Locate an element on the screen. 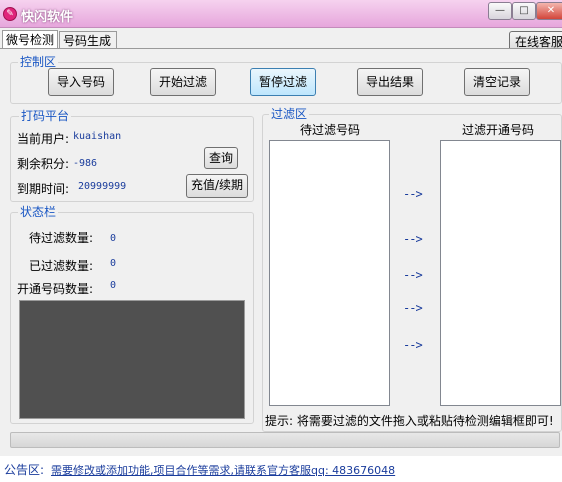 This screenshot has height=482, width=562. filter-hint: 提示: 将需要过滤的文件拖入或粘贴待检测编辑框即可! is located at coordinates (409, 421).